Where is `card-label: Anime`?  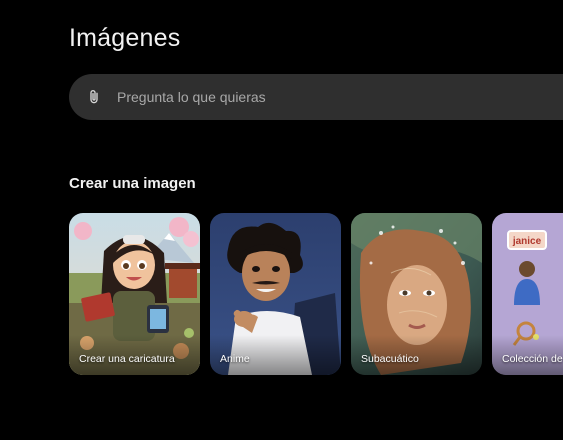
card-label: Anime is located at coordinates (235, 359).